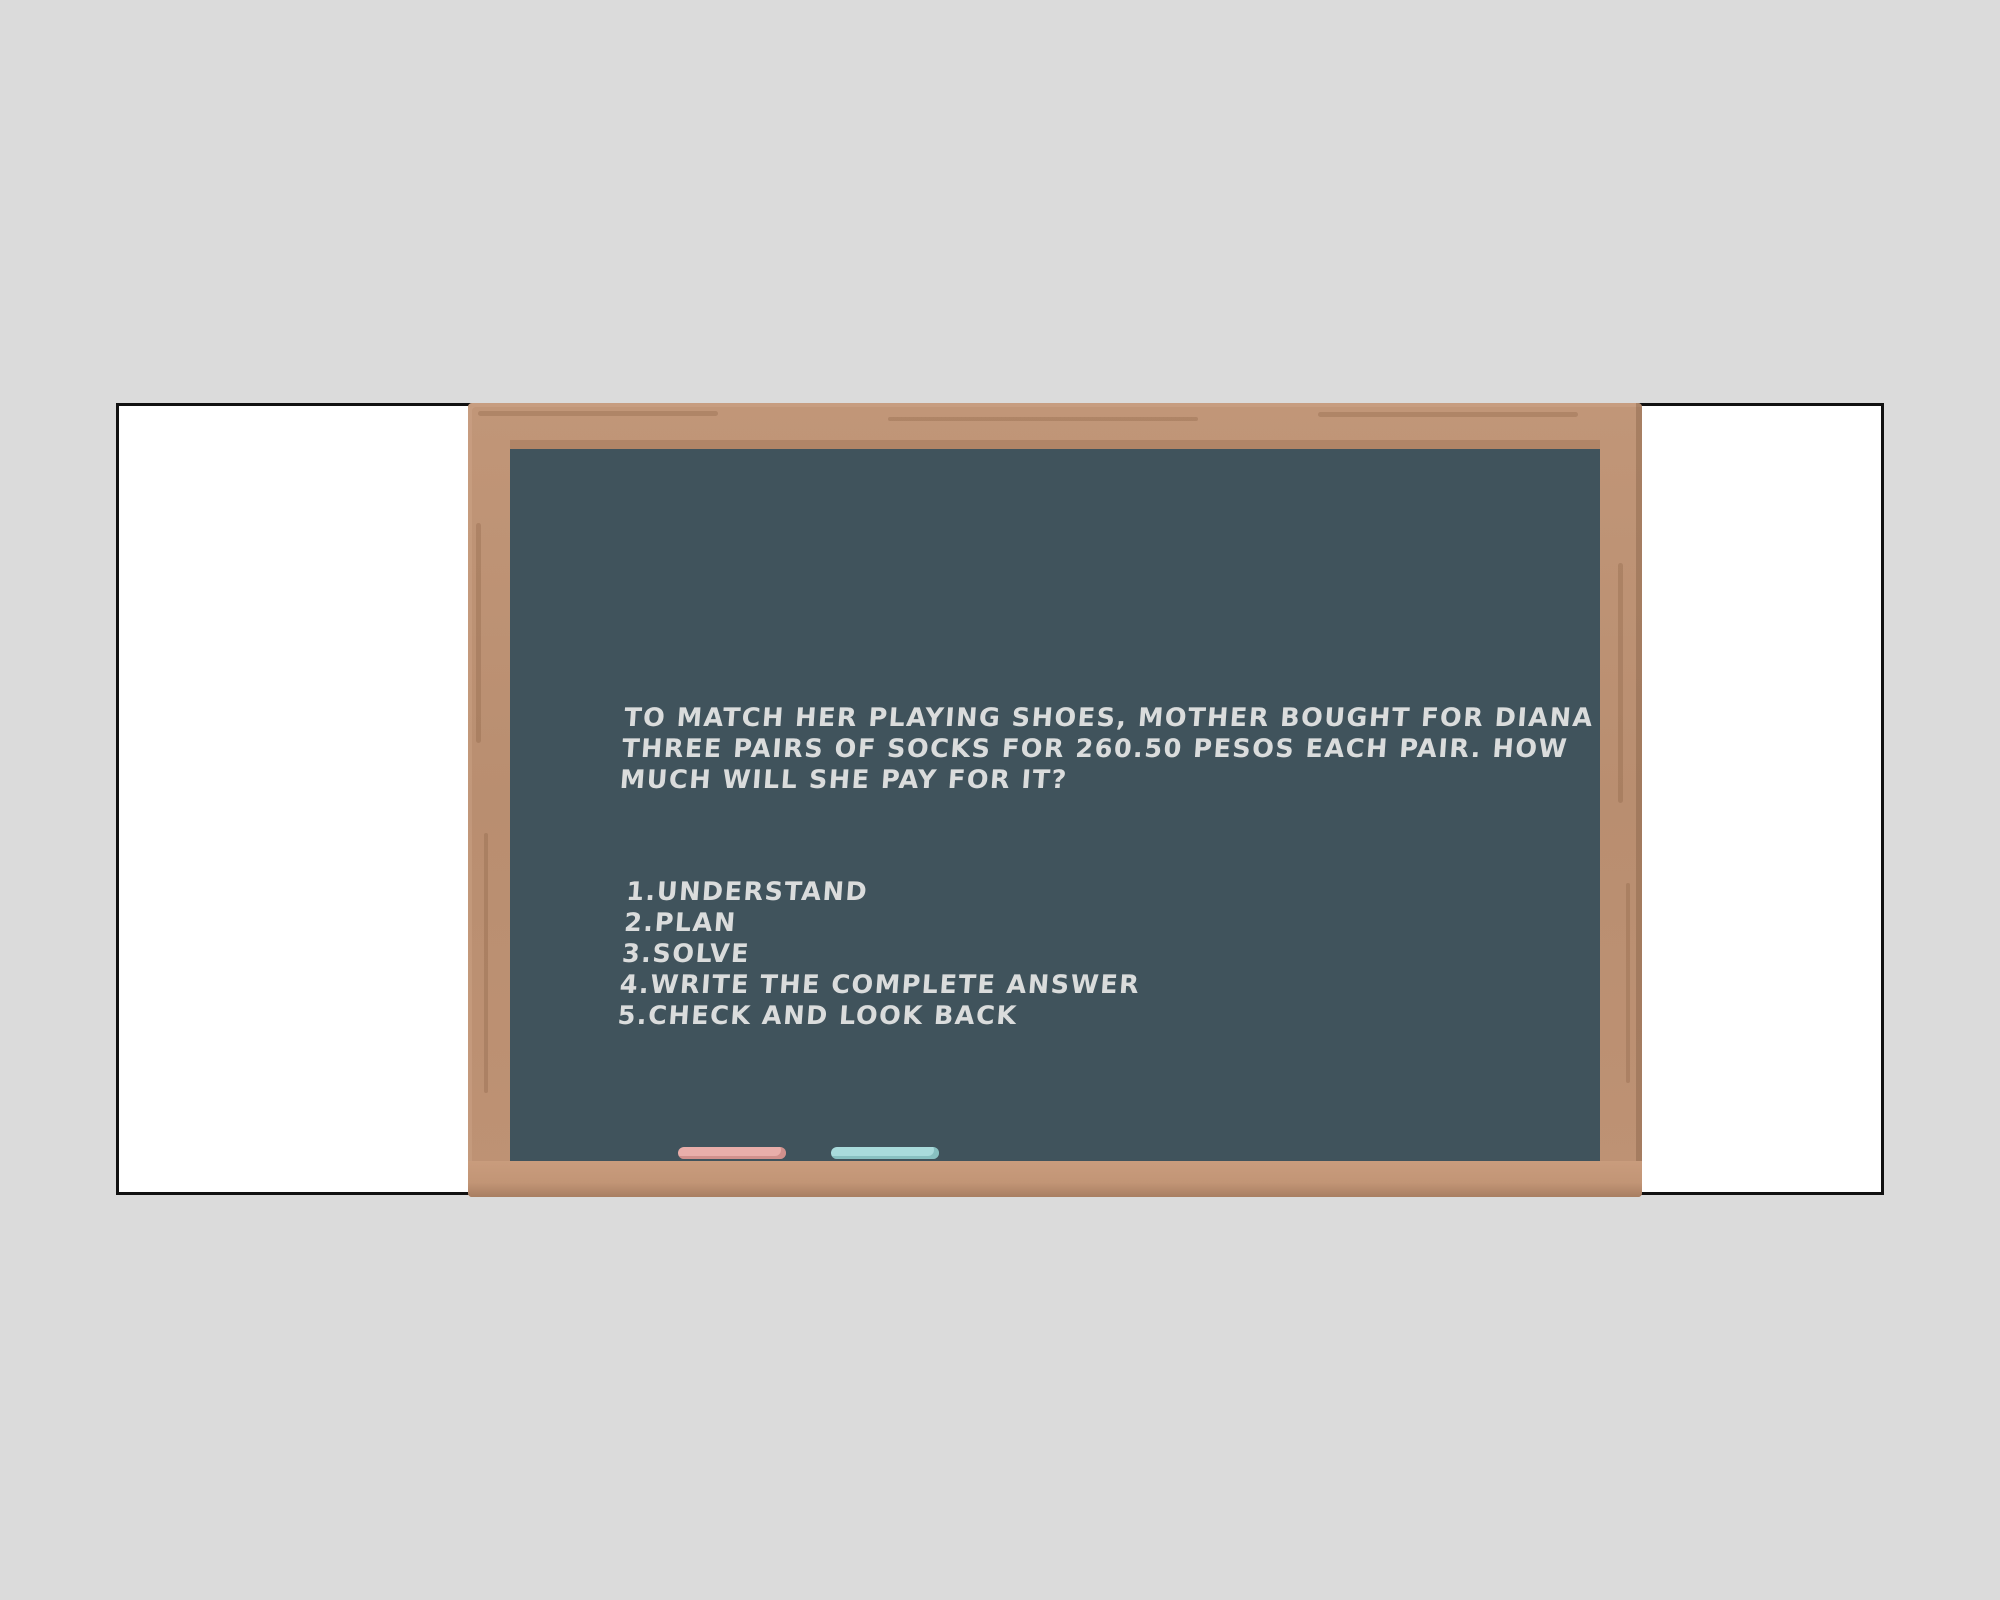 The height and width of the screenshot is (1600, 2000). What do you see at coordinates (1055, 1179) in the screenshot?
I see `chalk-ledge` at bounding box center [1055, 1179].